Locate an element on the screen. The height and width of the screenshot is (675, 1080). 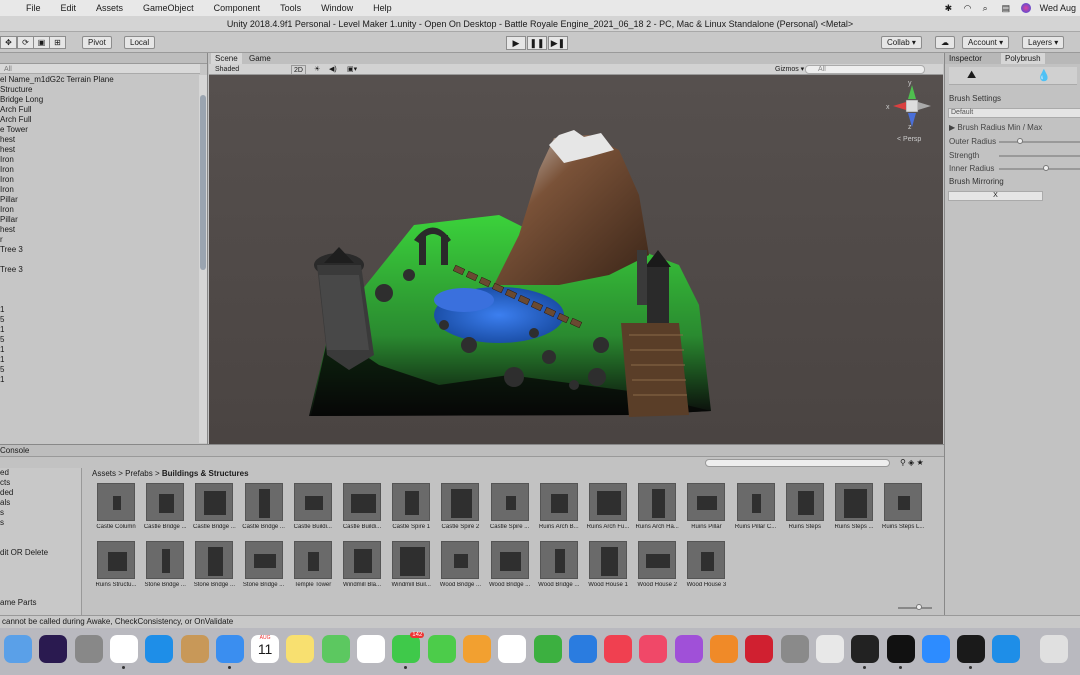
crumb-current: Buildings & Structures is located at coordinates (205, 473).